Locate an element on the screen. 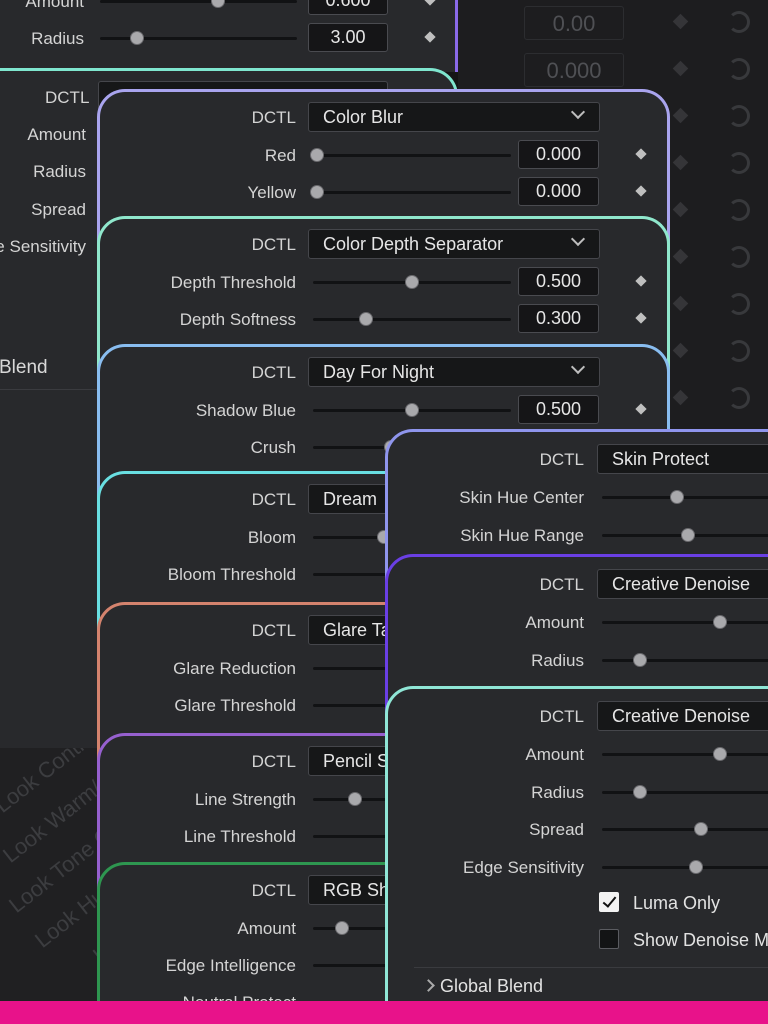 This screenshot has height=1024, width=768. dctl-dropdown: Color Blur is located at coordinates (454, 117).